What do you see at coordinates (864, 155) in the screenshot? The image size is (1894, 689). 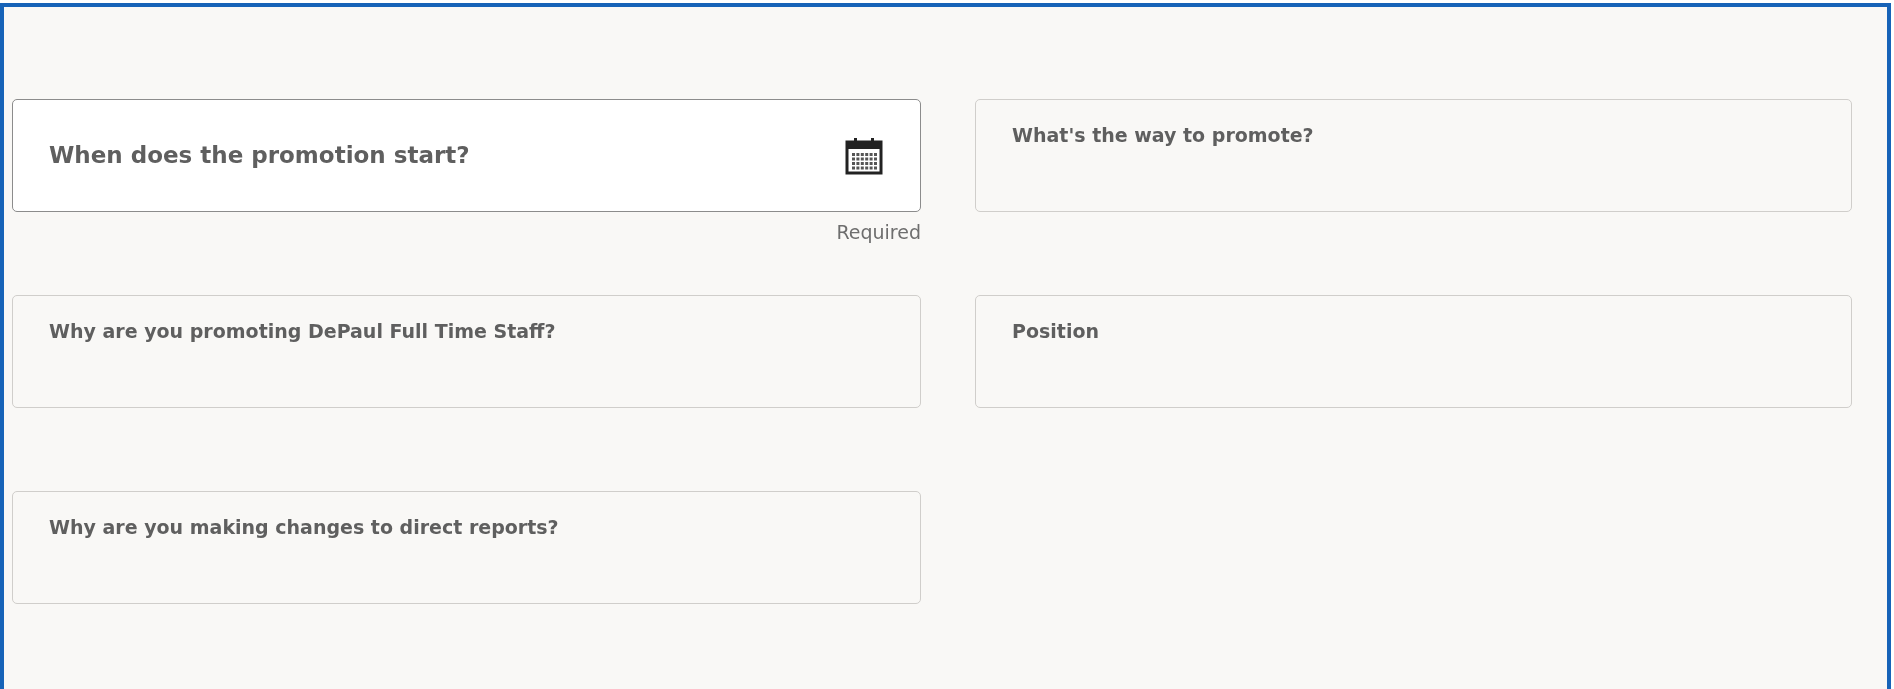 I see `calendar-icon` at bounding box center [864, 155].